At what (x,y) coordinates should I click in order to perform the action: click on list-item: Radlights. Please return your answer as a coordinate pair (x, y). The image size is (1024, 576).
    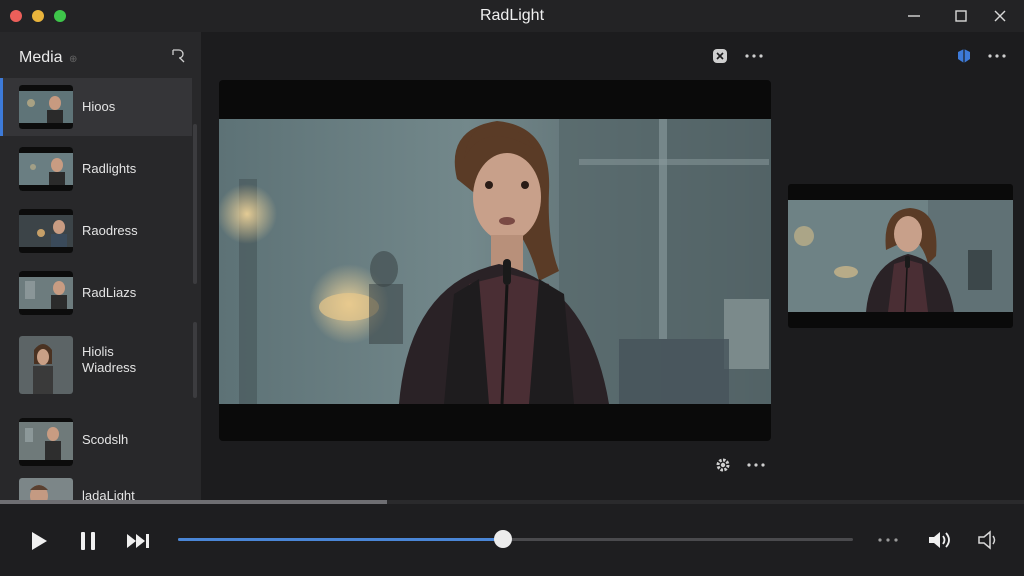
    Looking at the image, I should click on (96, 169).